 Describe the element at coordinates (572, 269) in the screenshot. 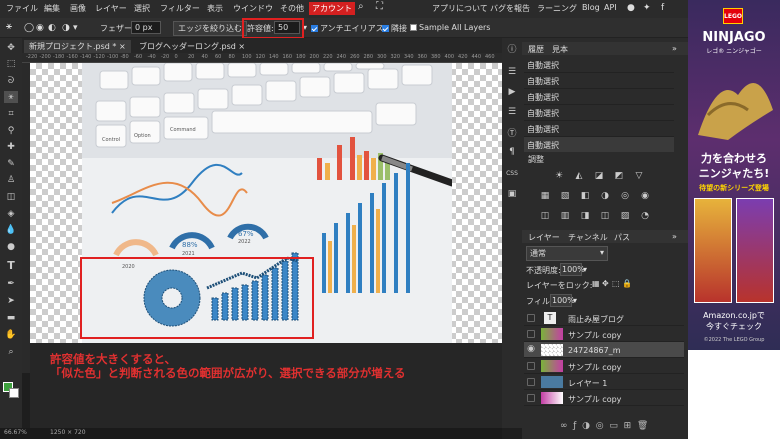

I see `opacity-input: 100%` at that location.